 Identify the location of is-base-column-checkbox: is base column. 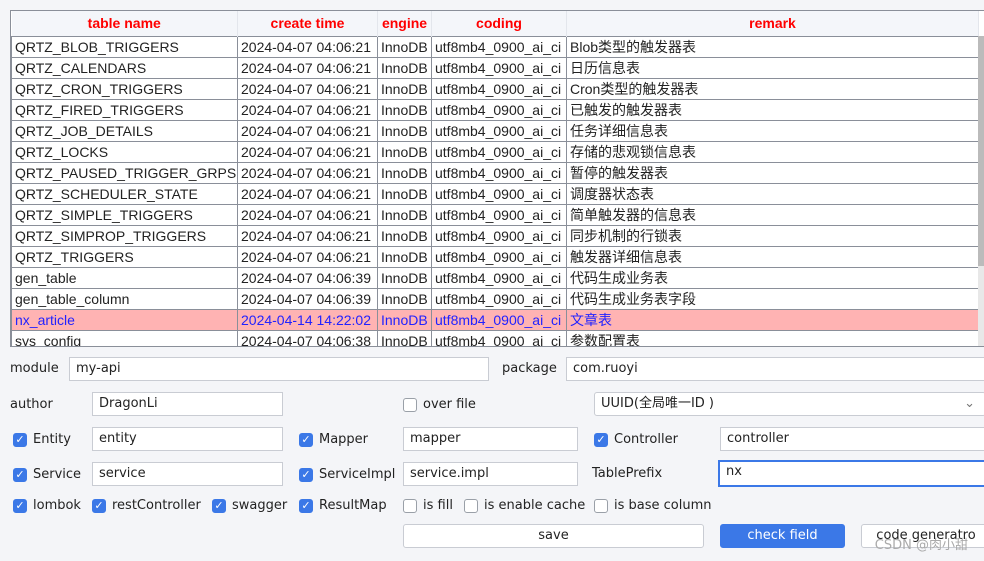
(653, 505).